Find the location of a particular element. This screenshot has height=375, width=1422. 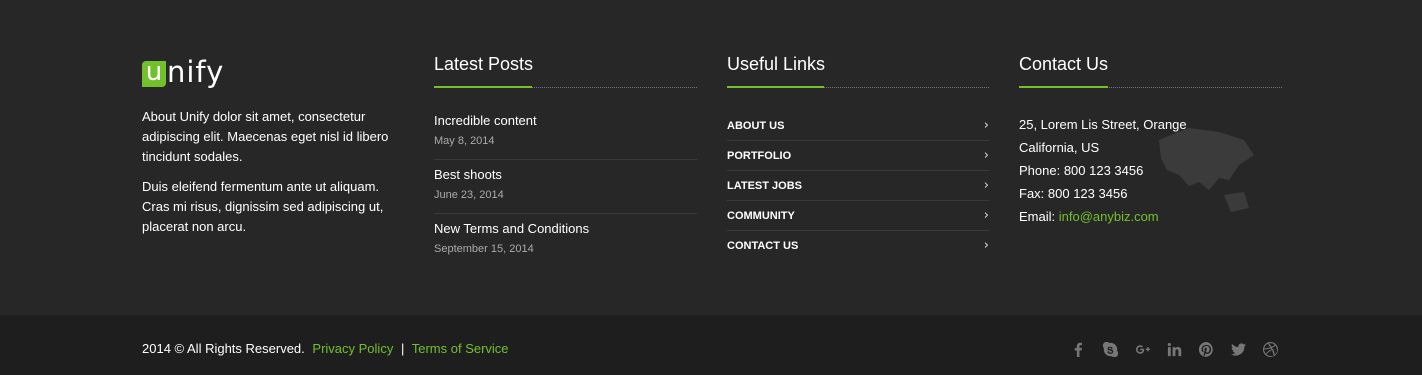

post-item: Best shoots June 23, 2014 is located at coordinates (565, 187).